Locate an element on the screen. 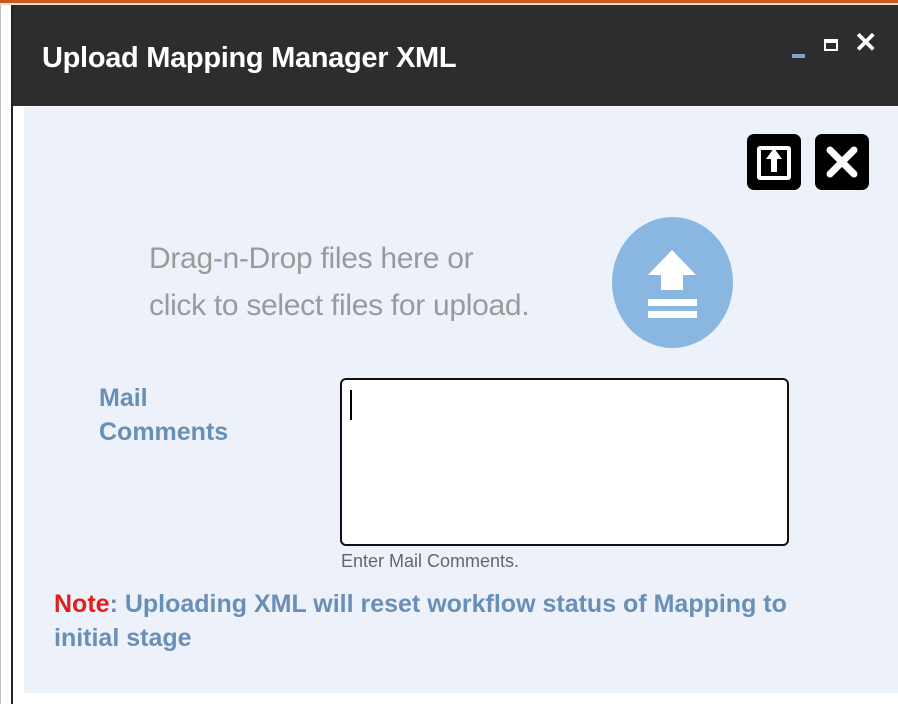  dialog-title: Upload Mapping Manager XML is located at coordinates (249, 58).